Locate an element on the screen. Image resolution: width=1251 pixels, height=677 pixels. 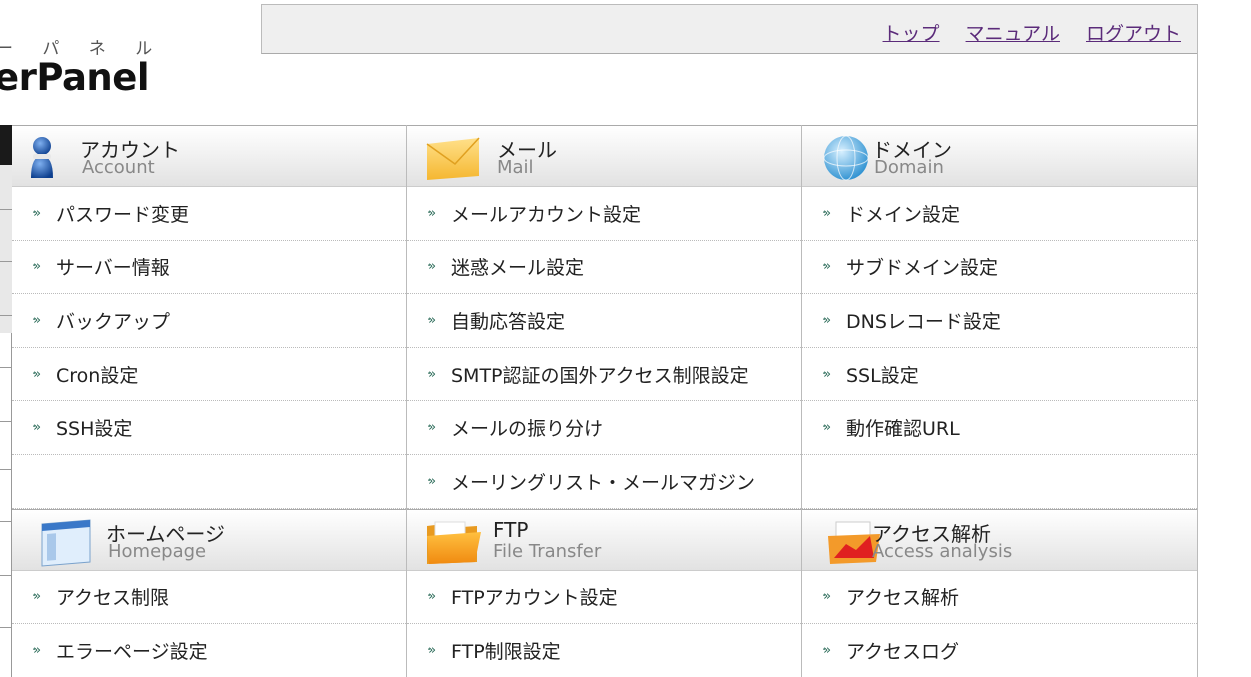
section-subtitle: Access analysis is located at coordinates (942, 551).